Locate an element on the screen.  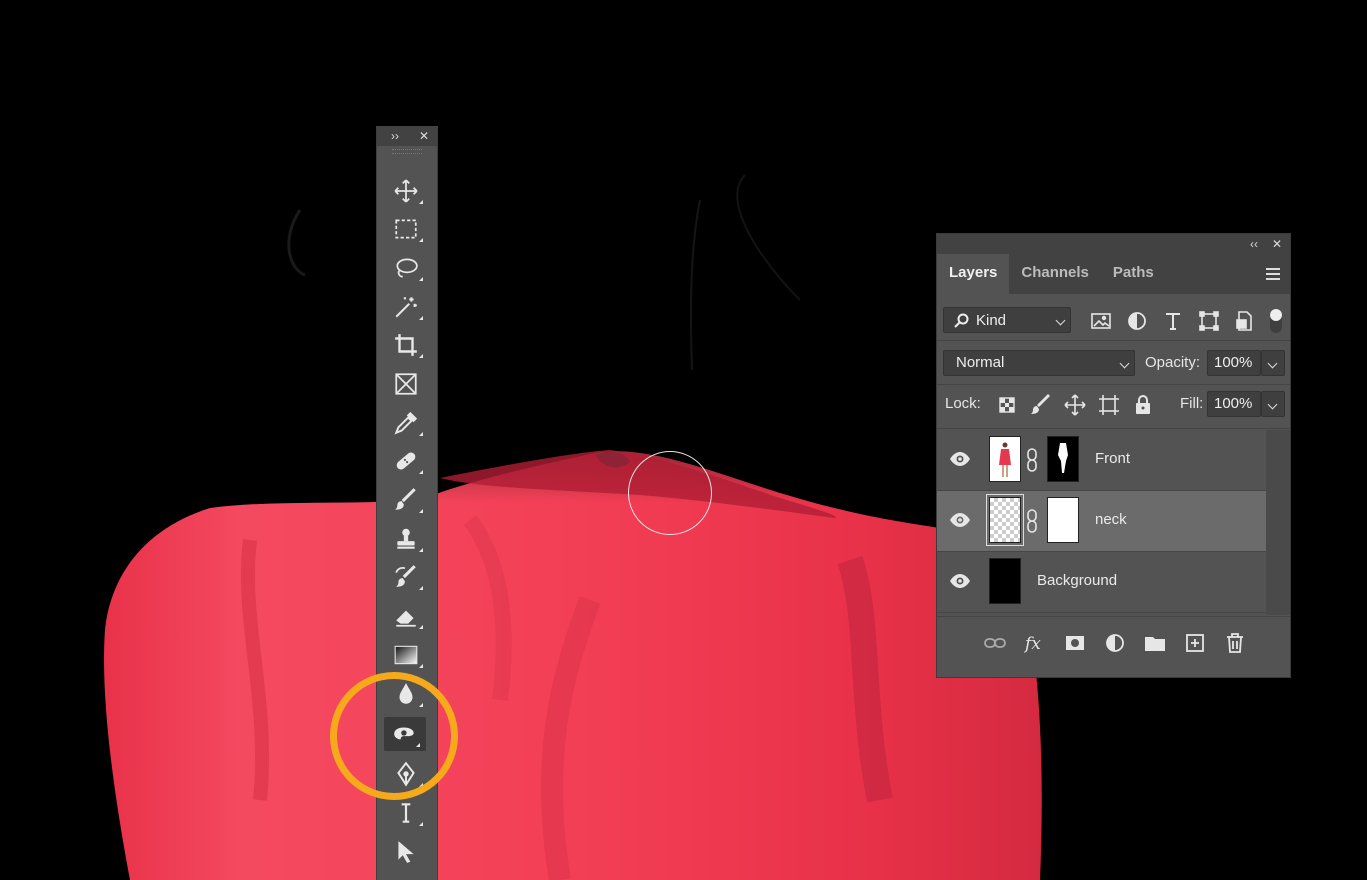
move-tool is located at coordinates (406, 191).